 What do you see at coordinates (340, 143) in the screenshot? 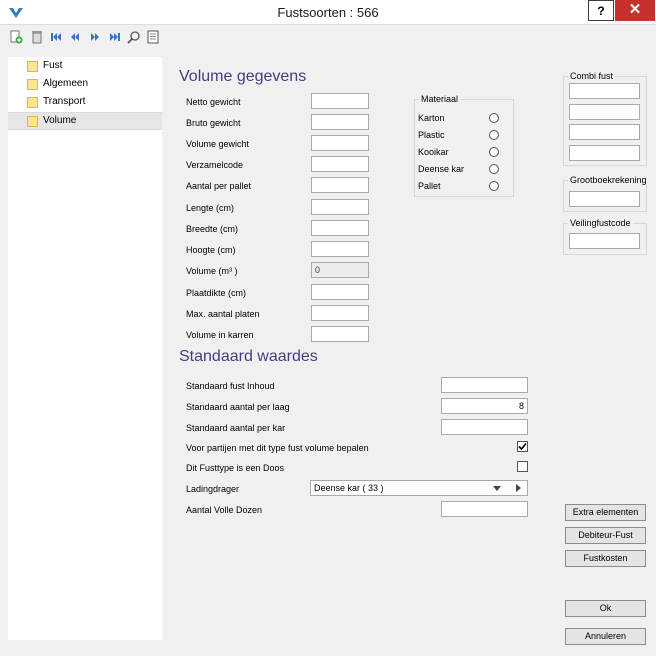
I see `volume-gewicht-input` at bounding box center [340, 143].